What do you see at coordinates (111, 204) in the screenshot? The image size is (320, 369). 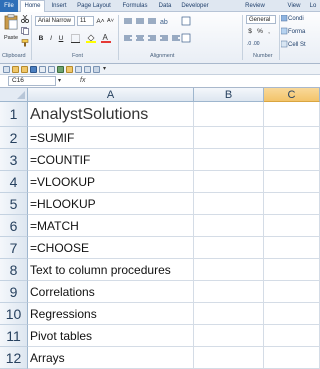 I see `cell-a: =HLOOKUP` at bounding box center [111, 204].